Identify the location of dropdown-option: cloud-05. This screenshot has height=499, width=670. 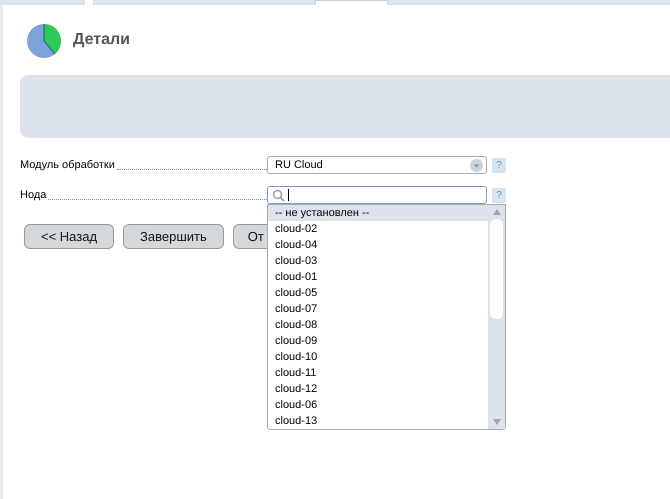
(378, 293).